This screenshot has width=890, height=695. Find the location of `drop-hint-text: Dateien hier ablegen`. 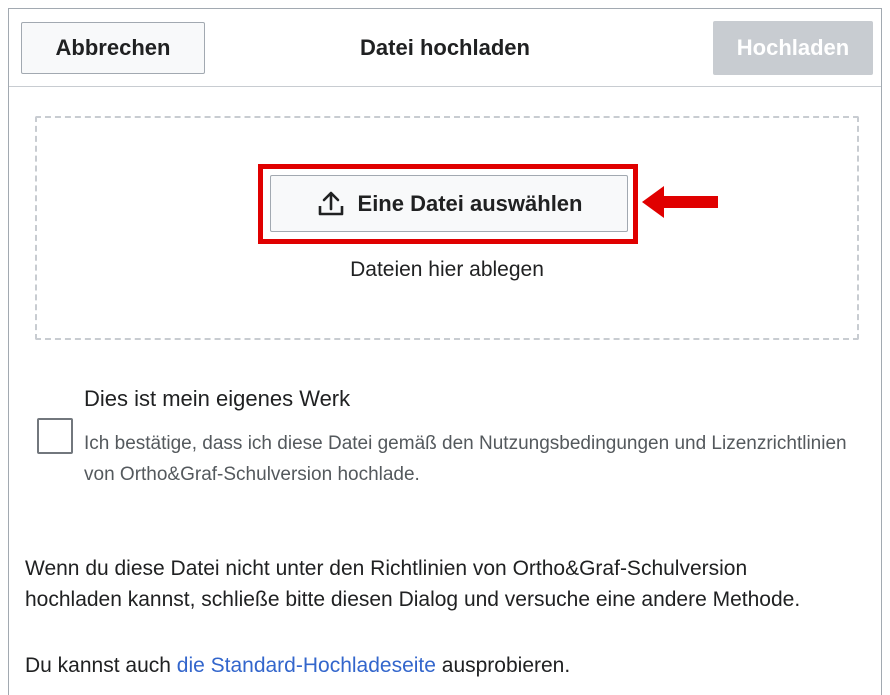

drop-hint-text: Dateien hier ablegen is located at coordinates (447, 269).